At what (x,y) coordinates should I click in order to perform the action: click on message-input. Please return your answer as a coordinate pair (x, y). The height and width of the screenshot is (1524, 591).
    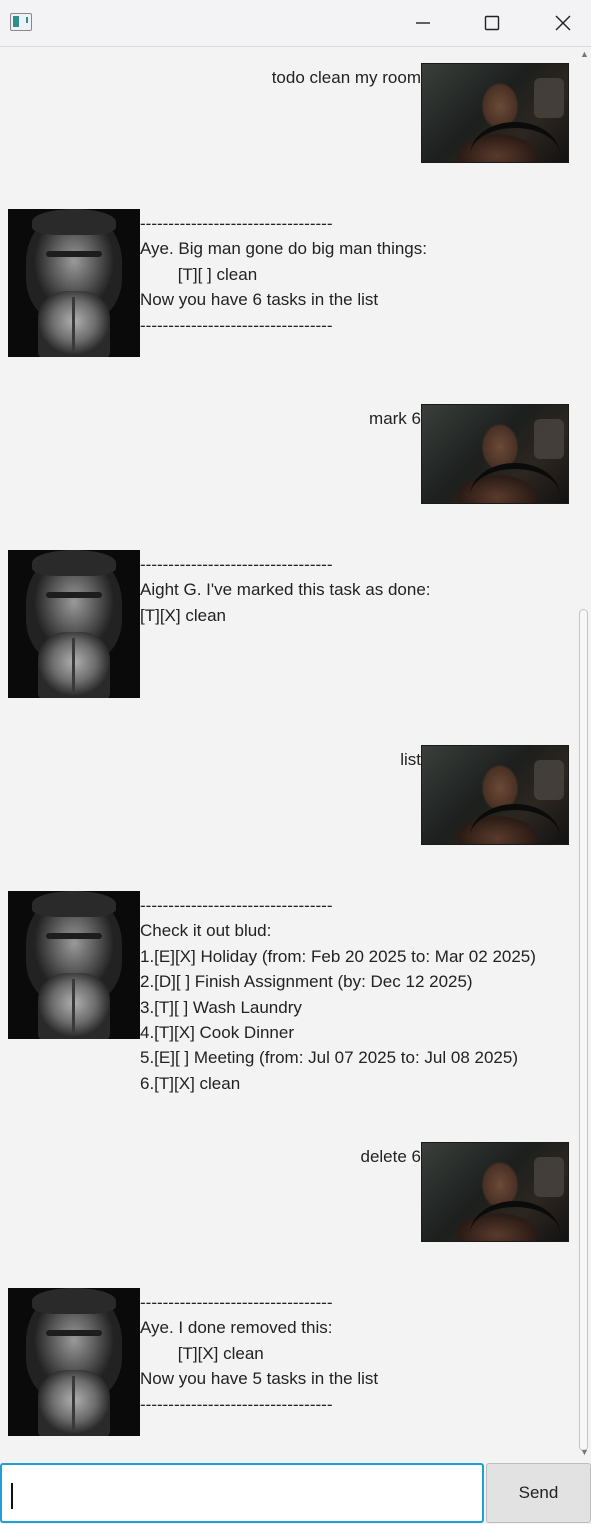
    Looking at the image, I should click on (242, 1493).